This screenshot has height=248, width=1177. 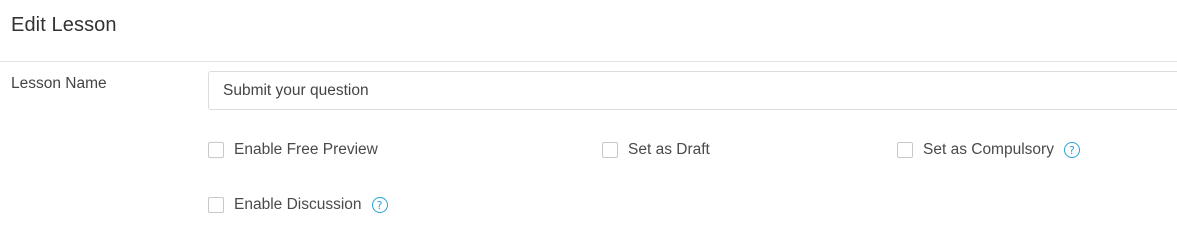 What do you see at coordinates (692, 90) in the screenshot?
I see `lesson-name-input` at bounding box center [692, 90].